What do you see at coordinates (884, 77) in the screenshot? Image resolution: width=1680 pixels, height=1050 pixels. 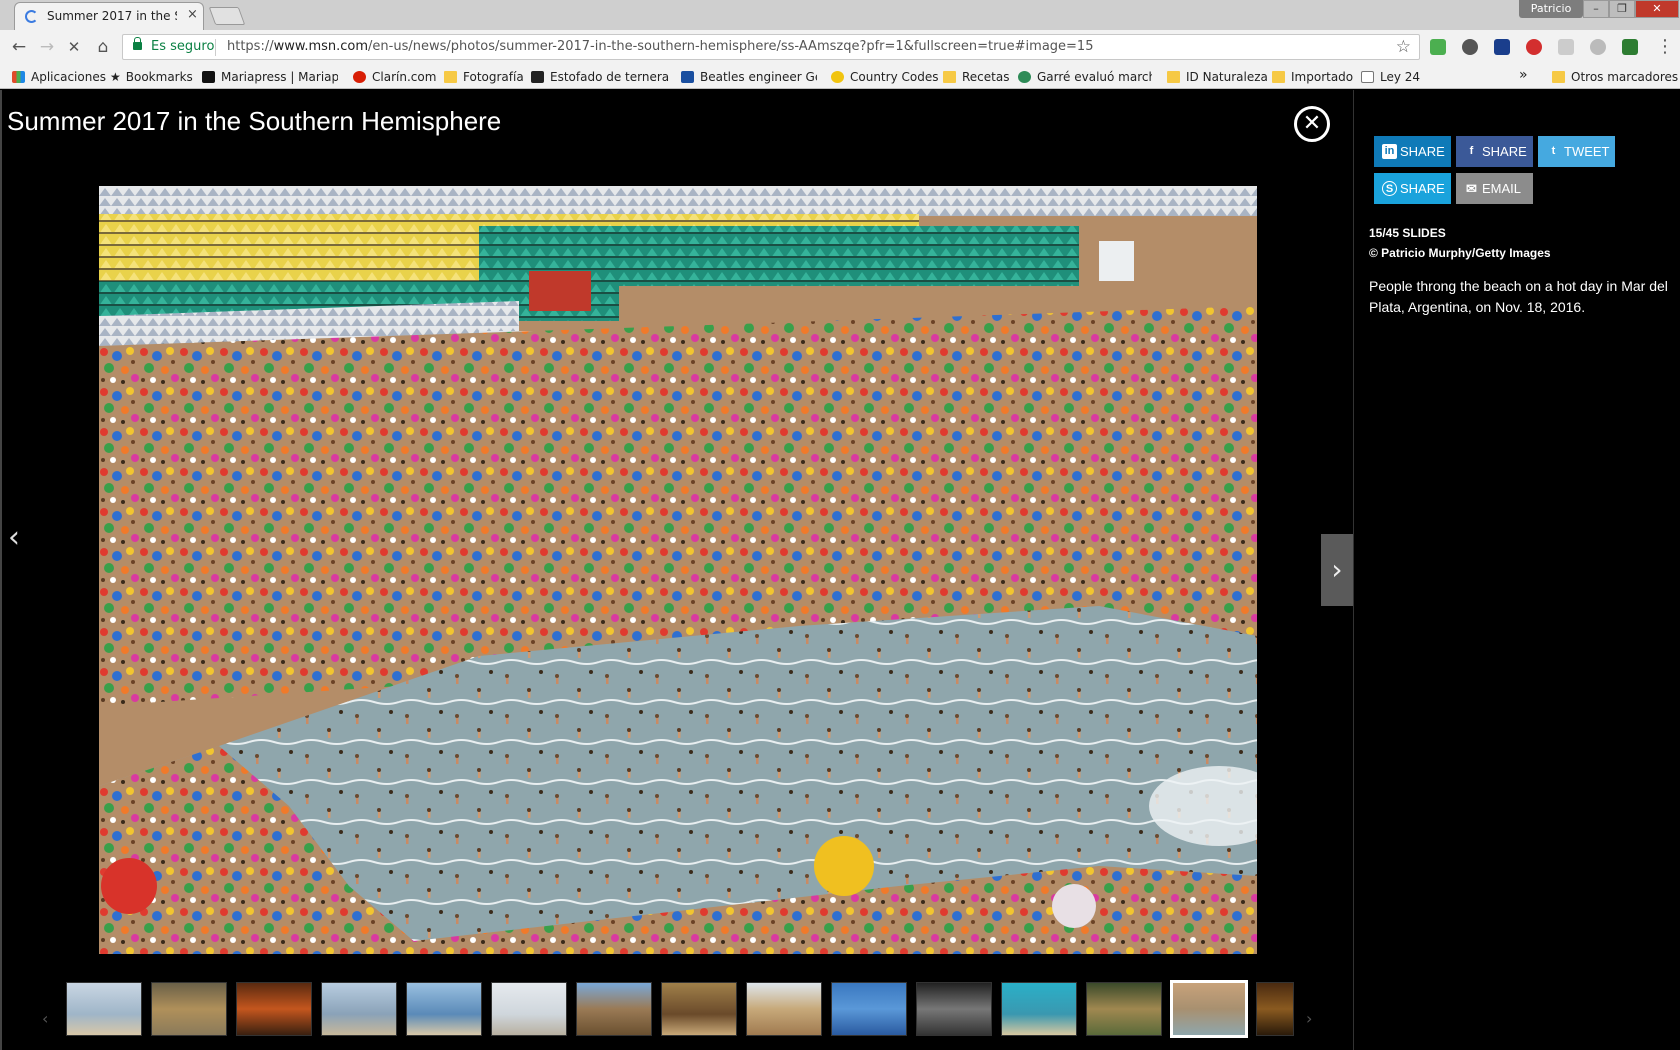 I see `bookmark-country-codes: Country Codes` at bounding box center [884, 77].